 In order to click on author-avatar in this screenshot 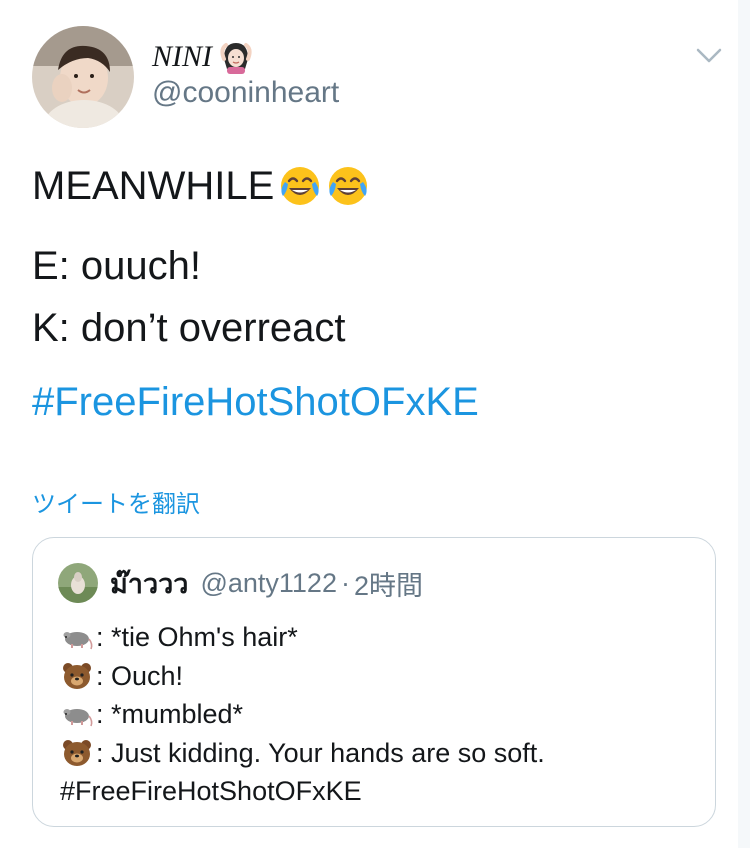, I will do `click(83, 77)`.